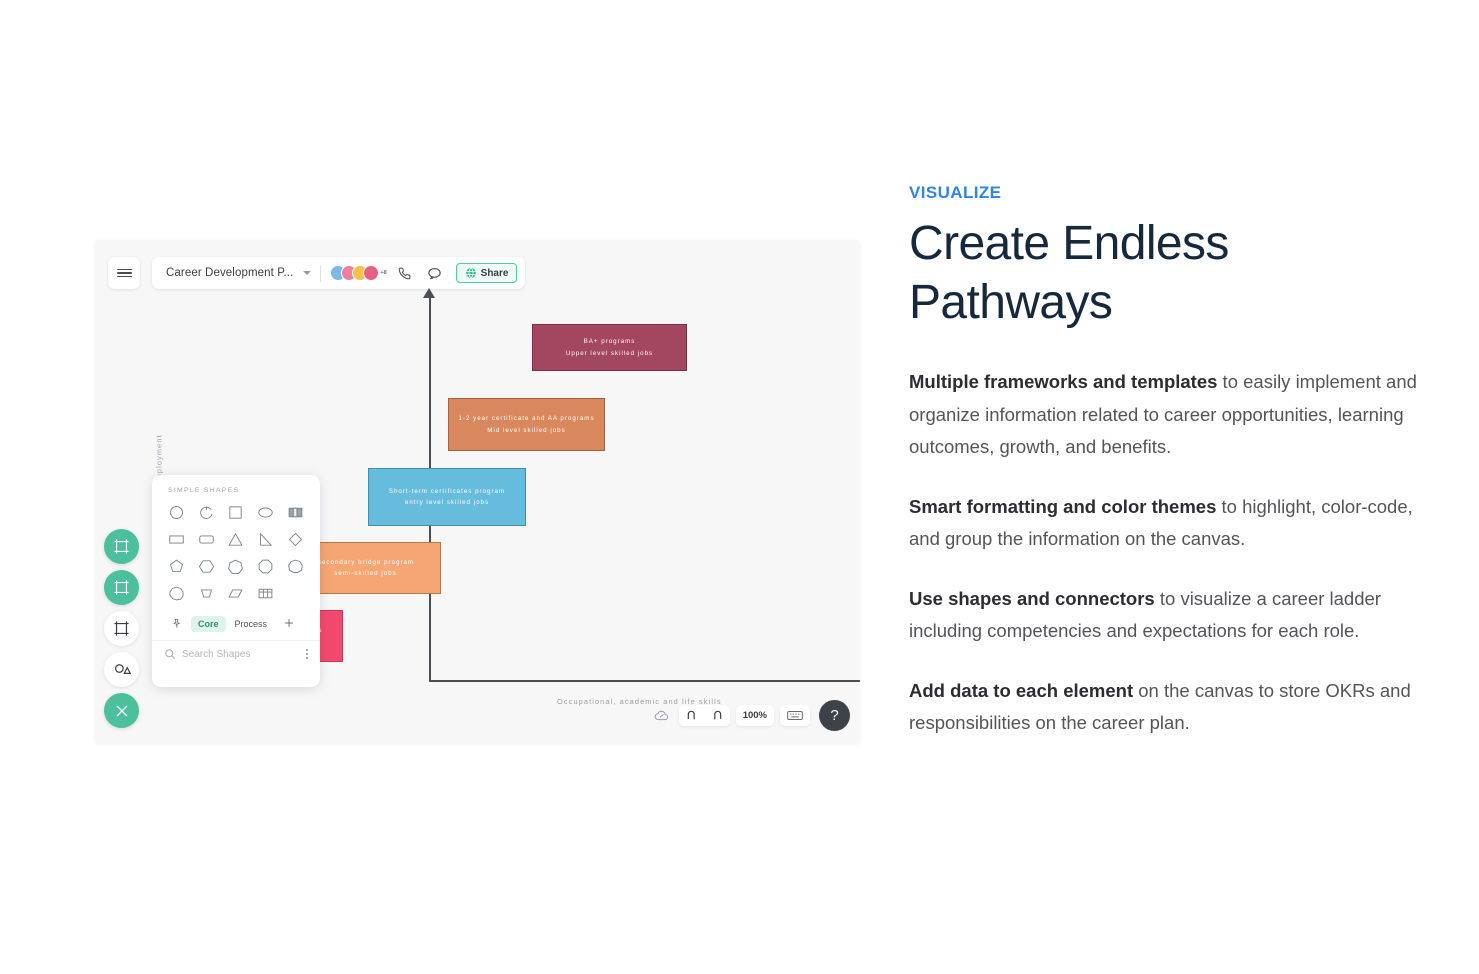  What do you see at coordinates (834, 715) in the screenshot?
I see `help-button: ?` at bounding box center [834, 715].